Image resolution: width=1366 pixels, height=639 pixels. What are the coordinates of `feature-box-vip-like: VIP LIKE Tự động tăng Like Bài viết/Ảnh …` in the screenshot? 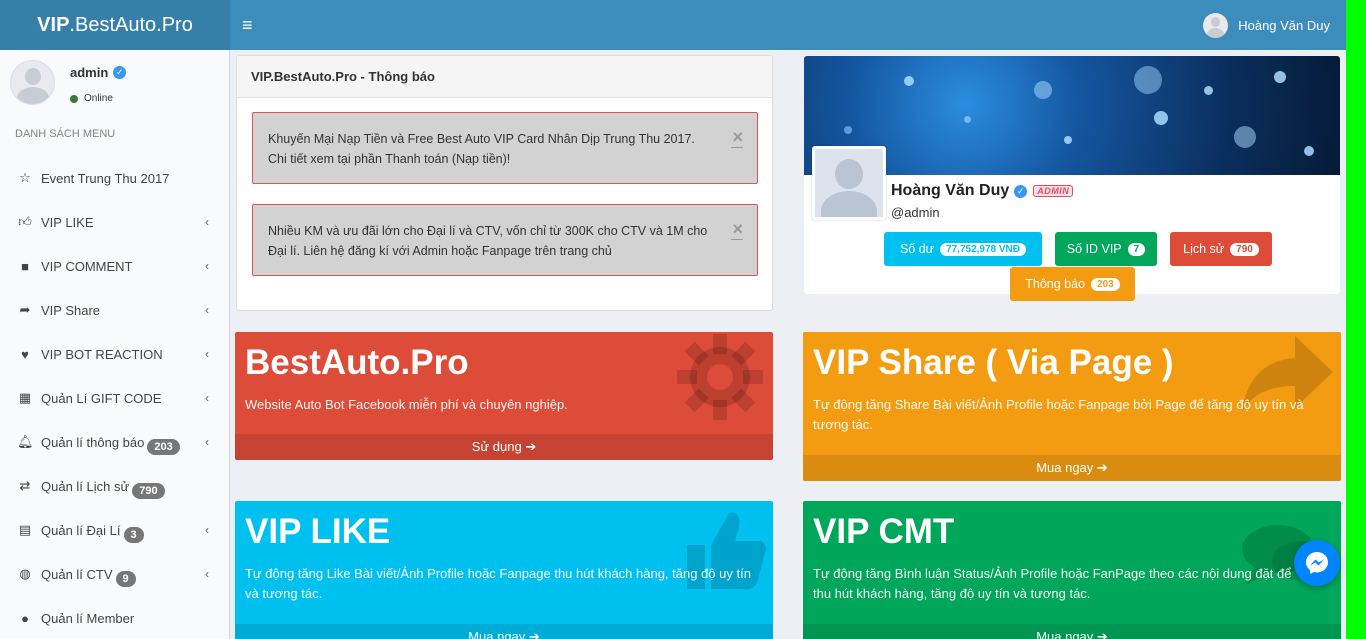 It's located at (504, 570).